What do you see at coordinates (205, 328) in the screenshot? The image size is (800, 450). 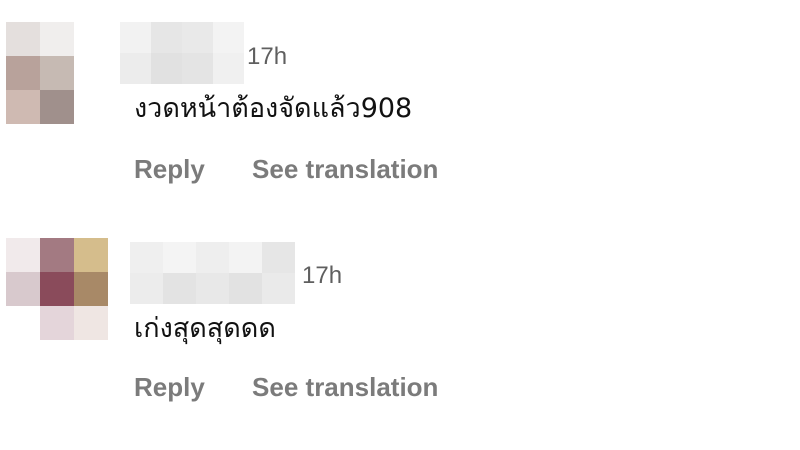 I see `comment-text: เก่งสุดสุดดด` at bounding box center [205, 328].